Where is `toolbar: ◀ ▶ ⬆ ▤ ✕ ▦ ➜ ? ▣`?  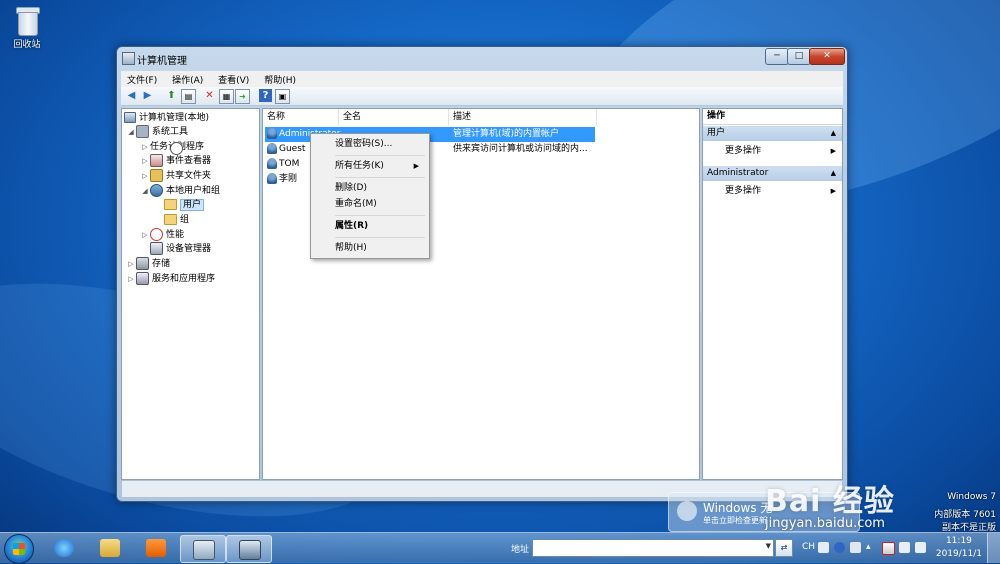 toolbar: ◀ ▶ ⬆ ▤ ✕ ▦ ➜ ? ▣ is located at coordinates (482, 96).